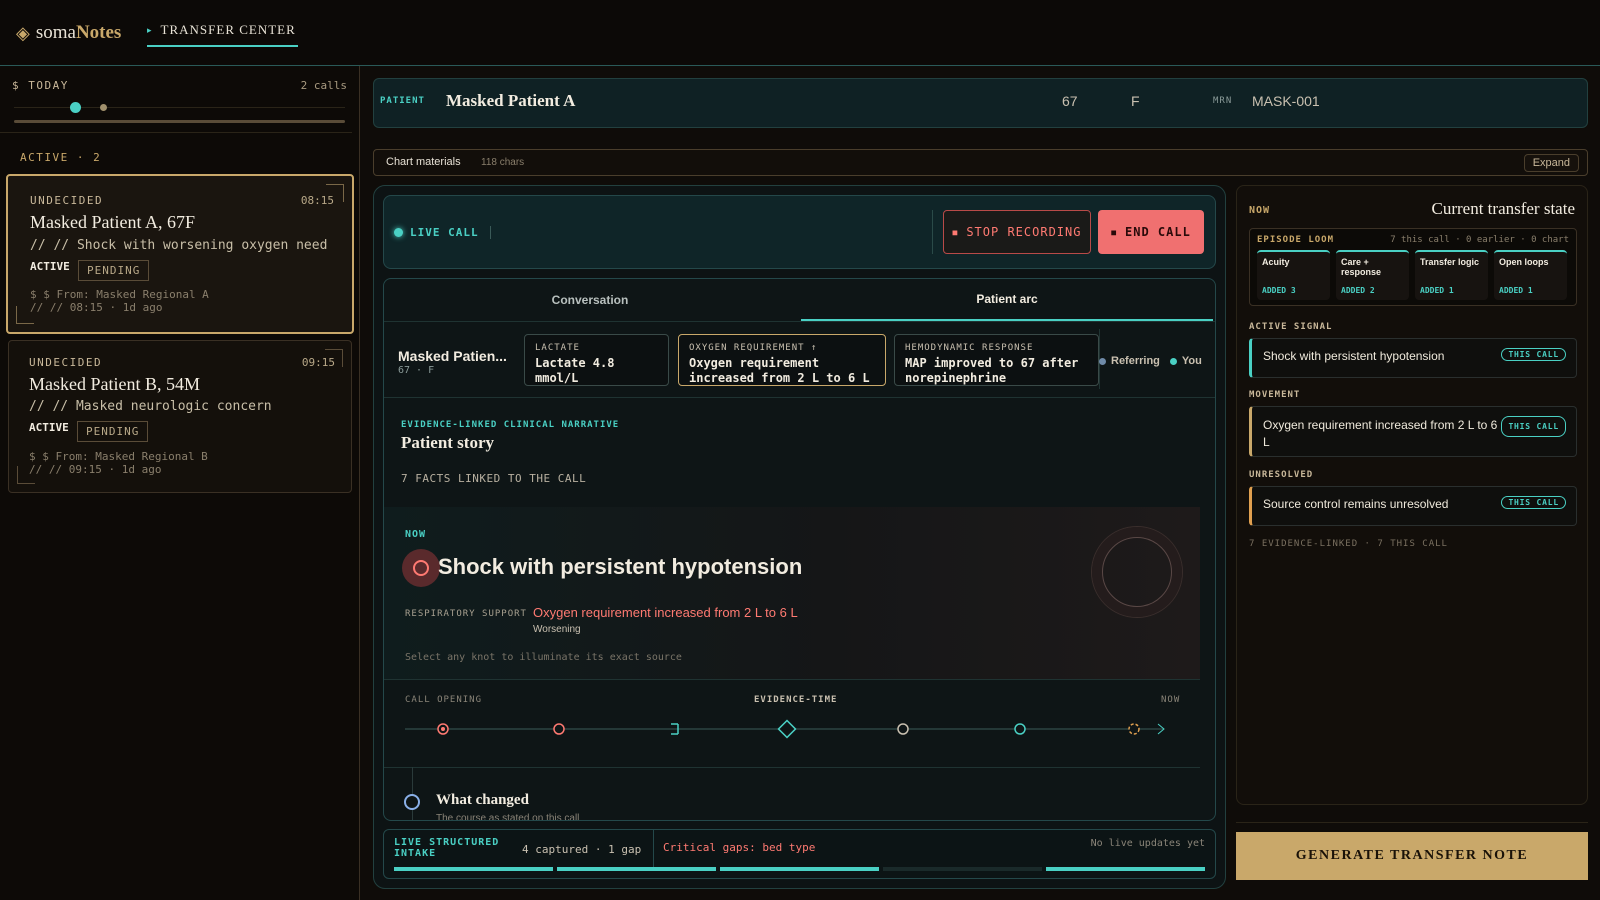 The width and height of the screenshot is (1600, 900). I want to click on support-label: RESPIRATORY SUPPORT, so click(466, 614).